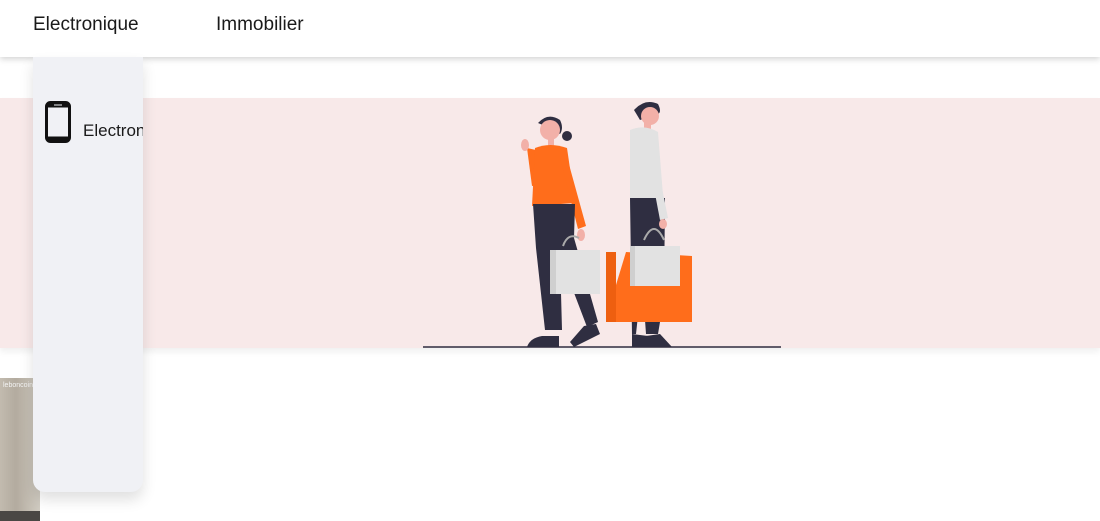 Image resolution: width=1100 pixels, height=521 pixels. What do you see at coordinates (18, 385) in the screenshot?
I see `thumbnail-label: leboncoin` at bounding box center [18, 385].